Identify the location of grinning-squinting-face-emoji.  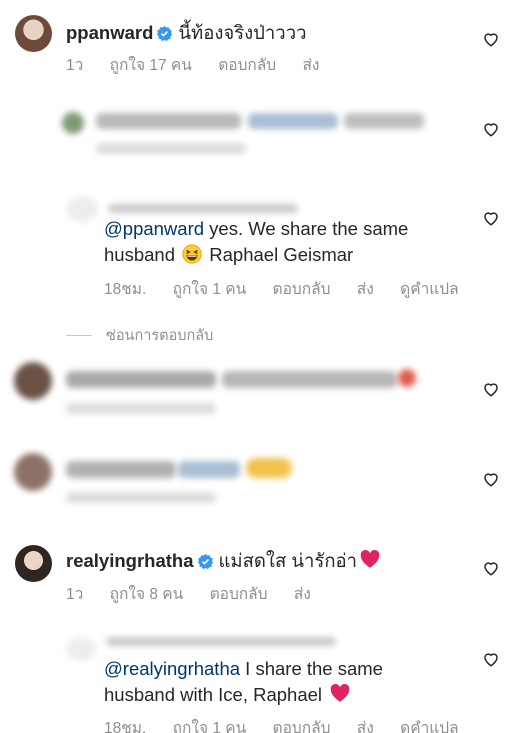
(192, 257).